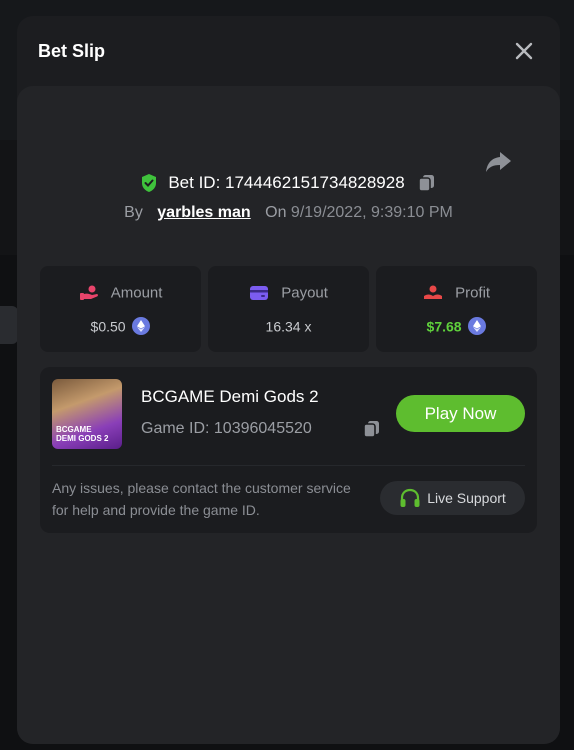 This screenshot has height=750, width=574. What do you see at coordinates (203, 212) in the screenshot?
I see `bettor-username-link: yarbles man` at bounding box center [203, 212].